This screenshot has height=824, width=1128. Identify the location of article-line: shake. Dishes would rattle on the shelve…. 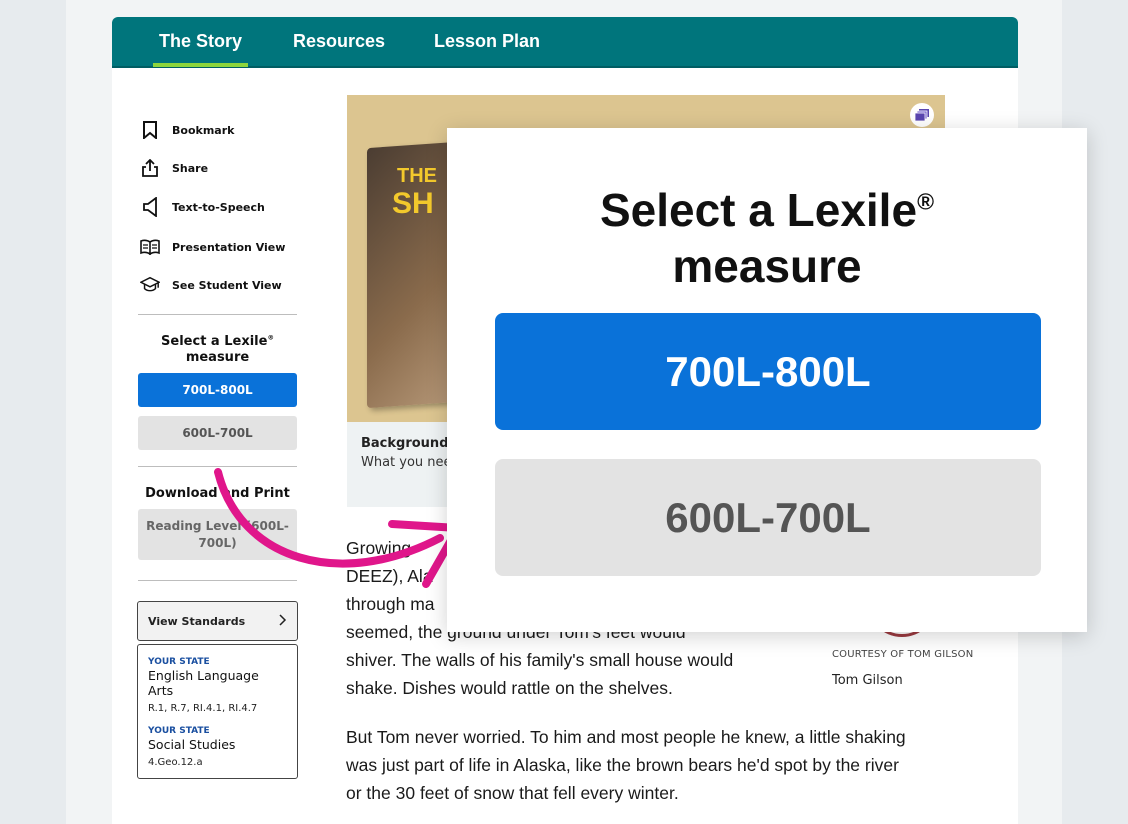
(509, 688).